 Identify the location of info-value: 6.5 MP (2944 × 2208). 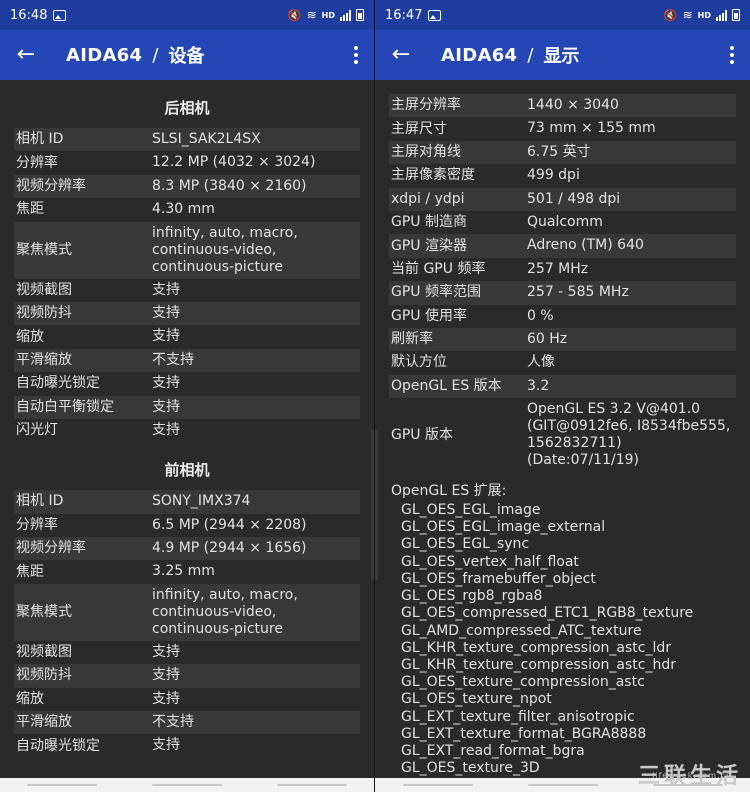
(229, 524).